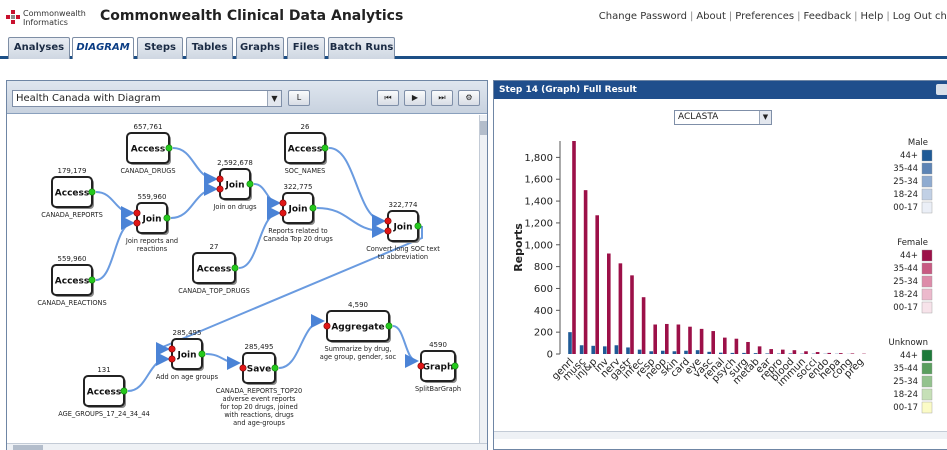 The height and width of the screenshot is (450, 947). I want to click on node-access-top-drugs: 27 Access CANADA_TOP_DRUGS, so click(214, 269).